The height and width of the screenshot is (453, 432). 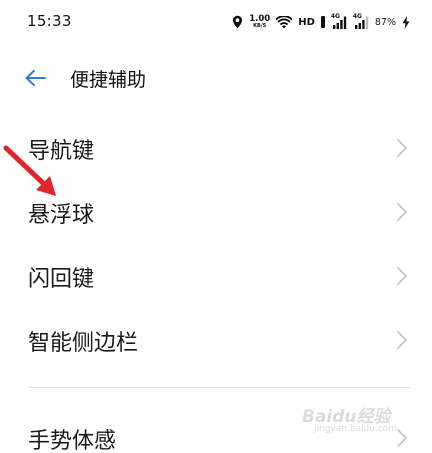 I want to click on page-header: 便捷辅助, so click(x=216, y=78).